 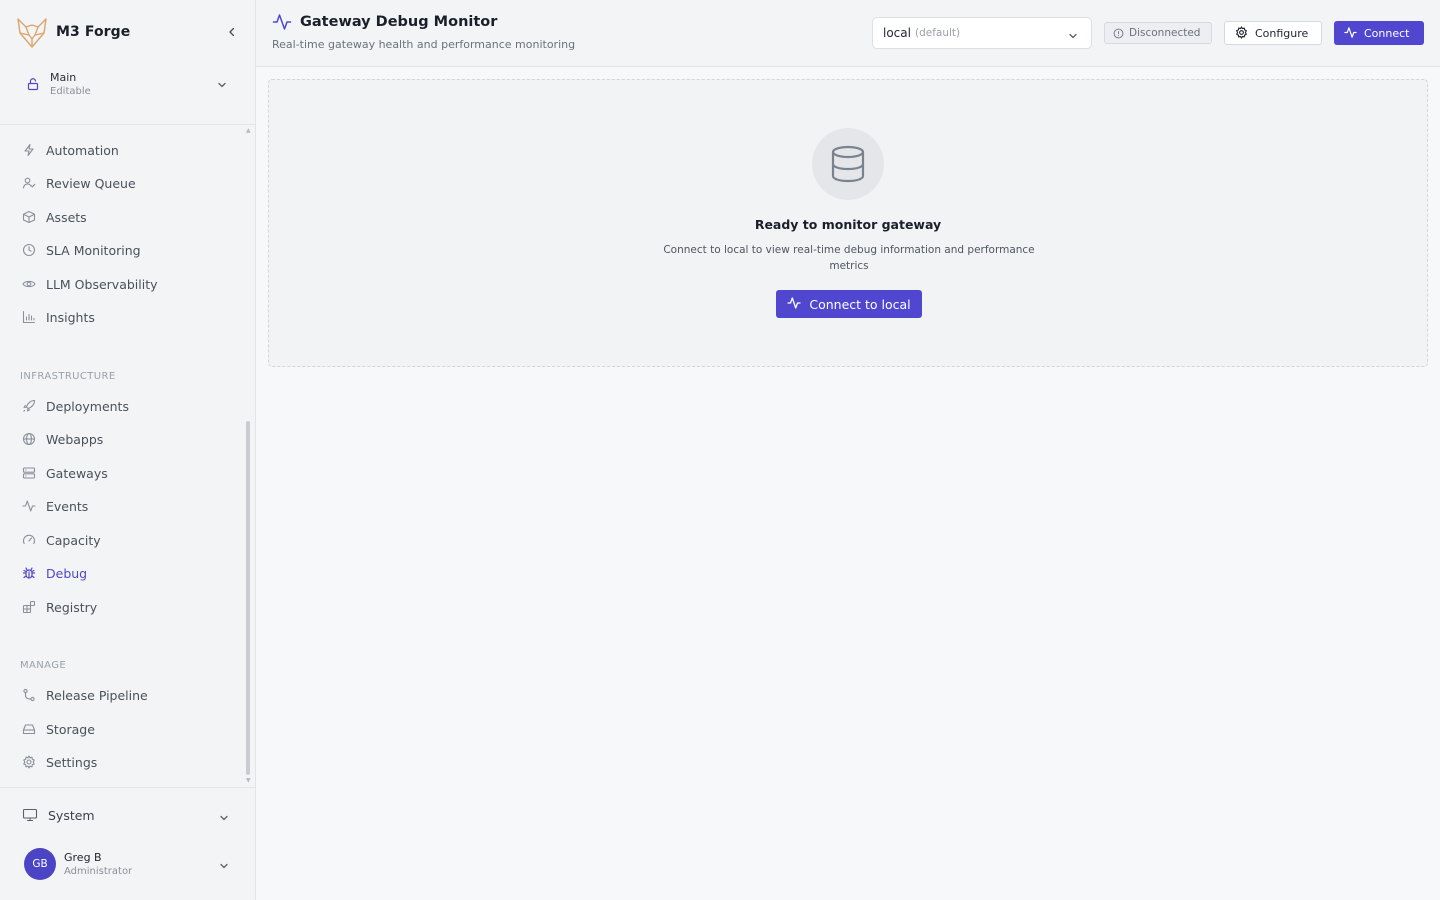 I want to click on bar-chart-icon, so click(x=29, y=317).